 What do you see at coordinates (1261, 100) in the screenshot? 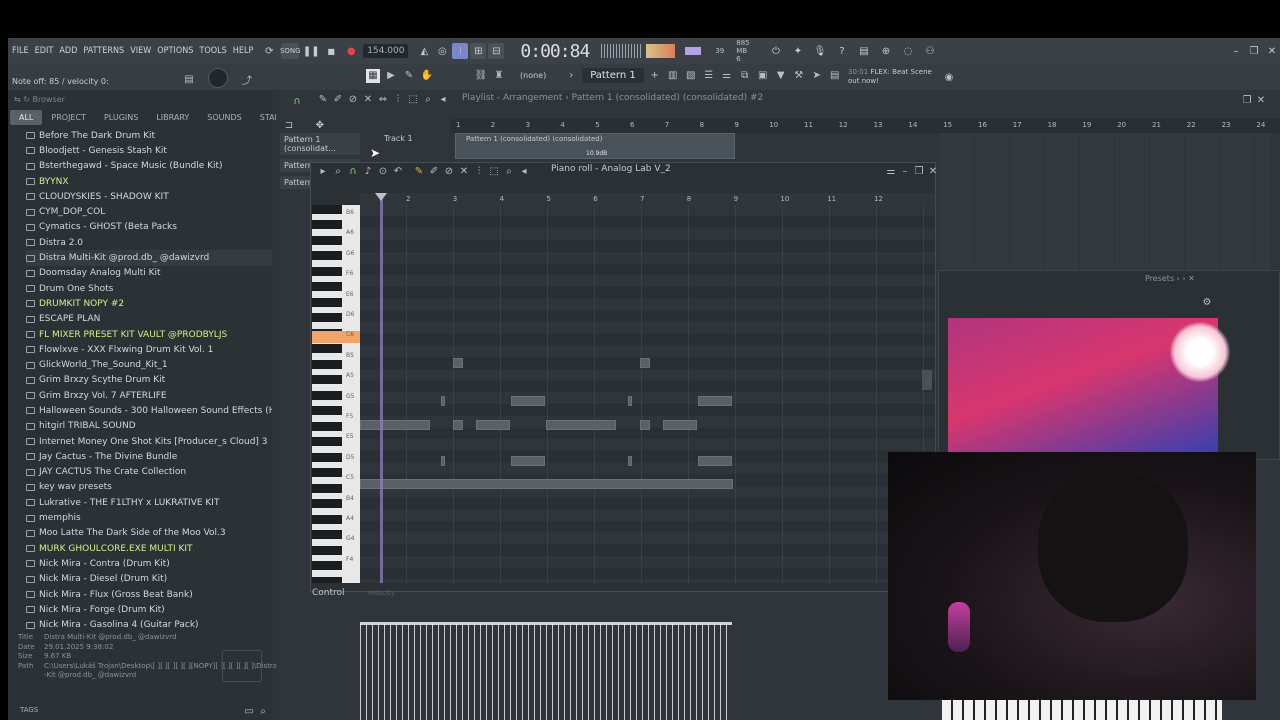
I see `playlist-close-icon: ✕` at bounding box center [1261, 100].